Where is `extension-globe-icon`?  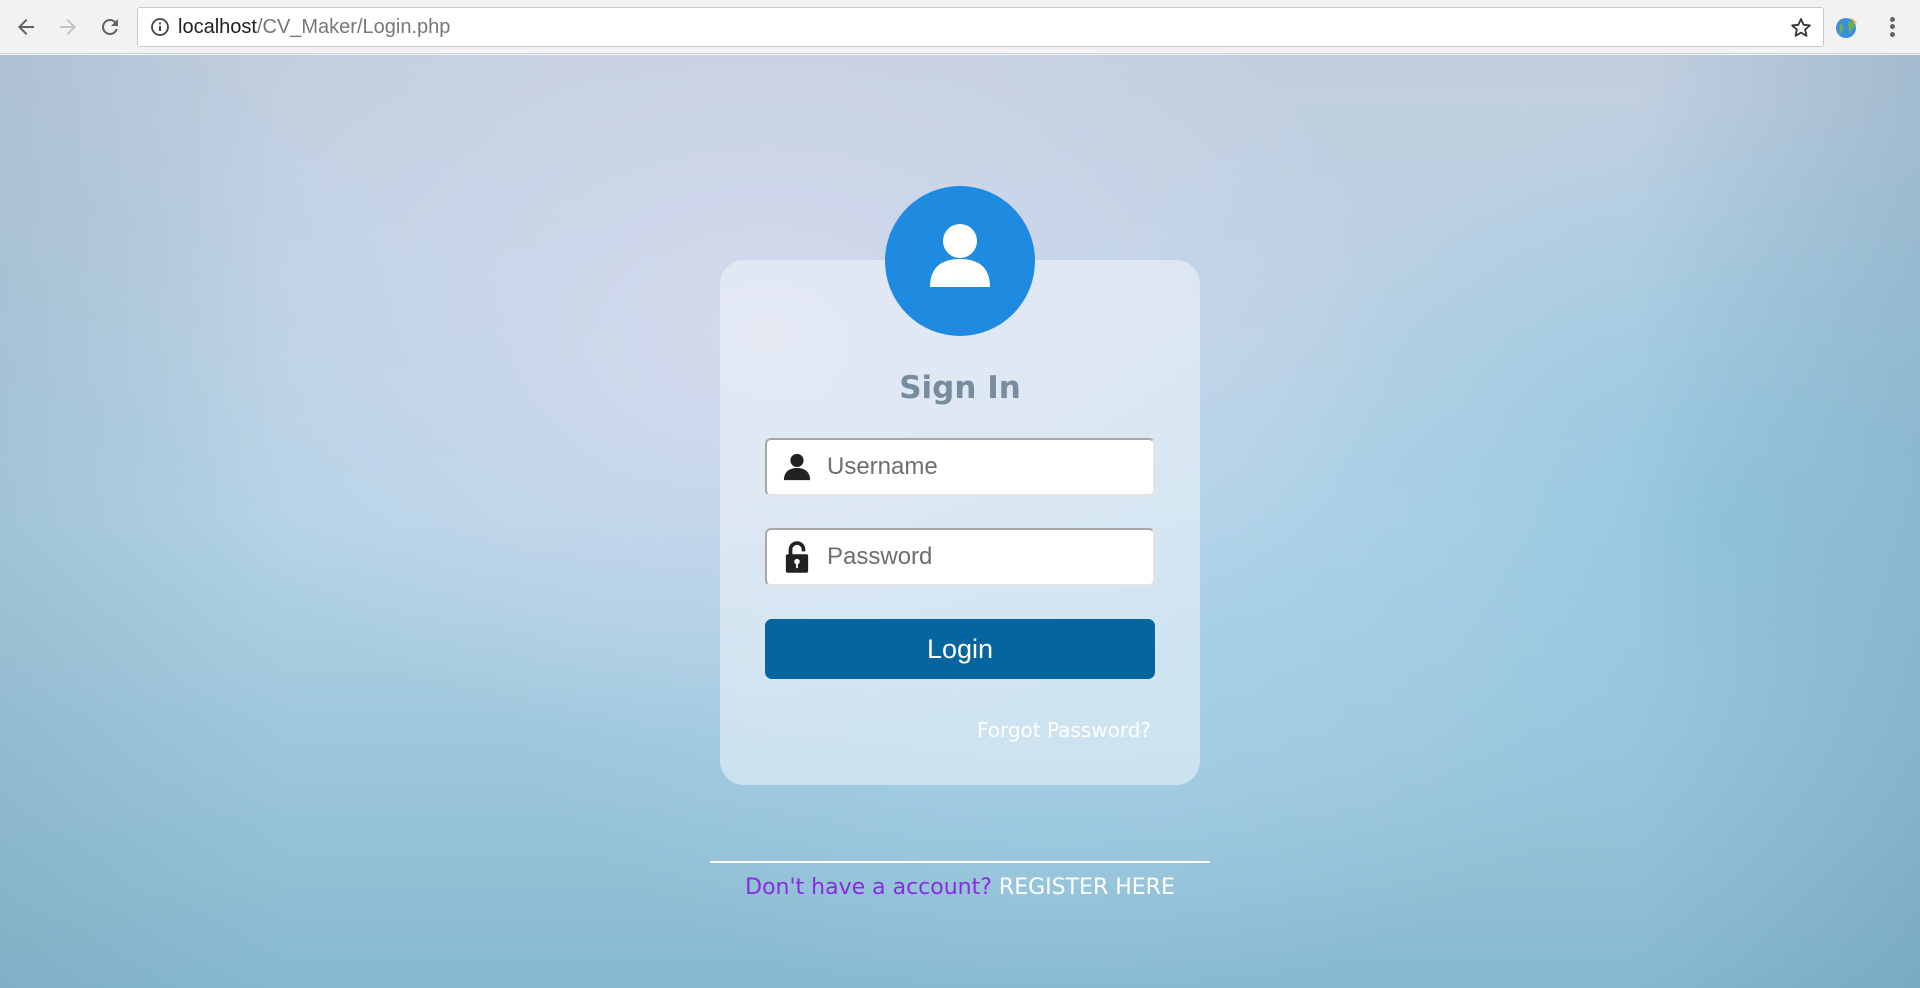 extension-globe-icon is located at coordinates (1846, 27).